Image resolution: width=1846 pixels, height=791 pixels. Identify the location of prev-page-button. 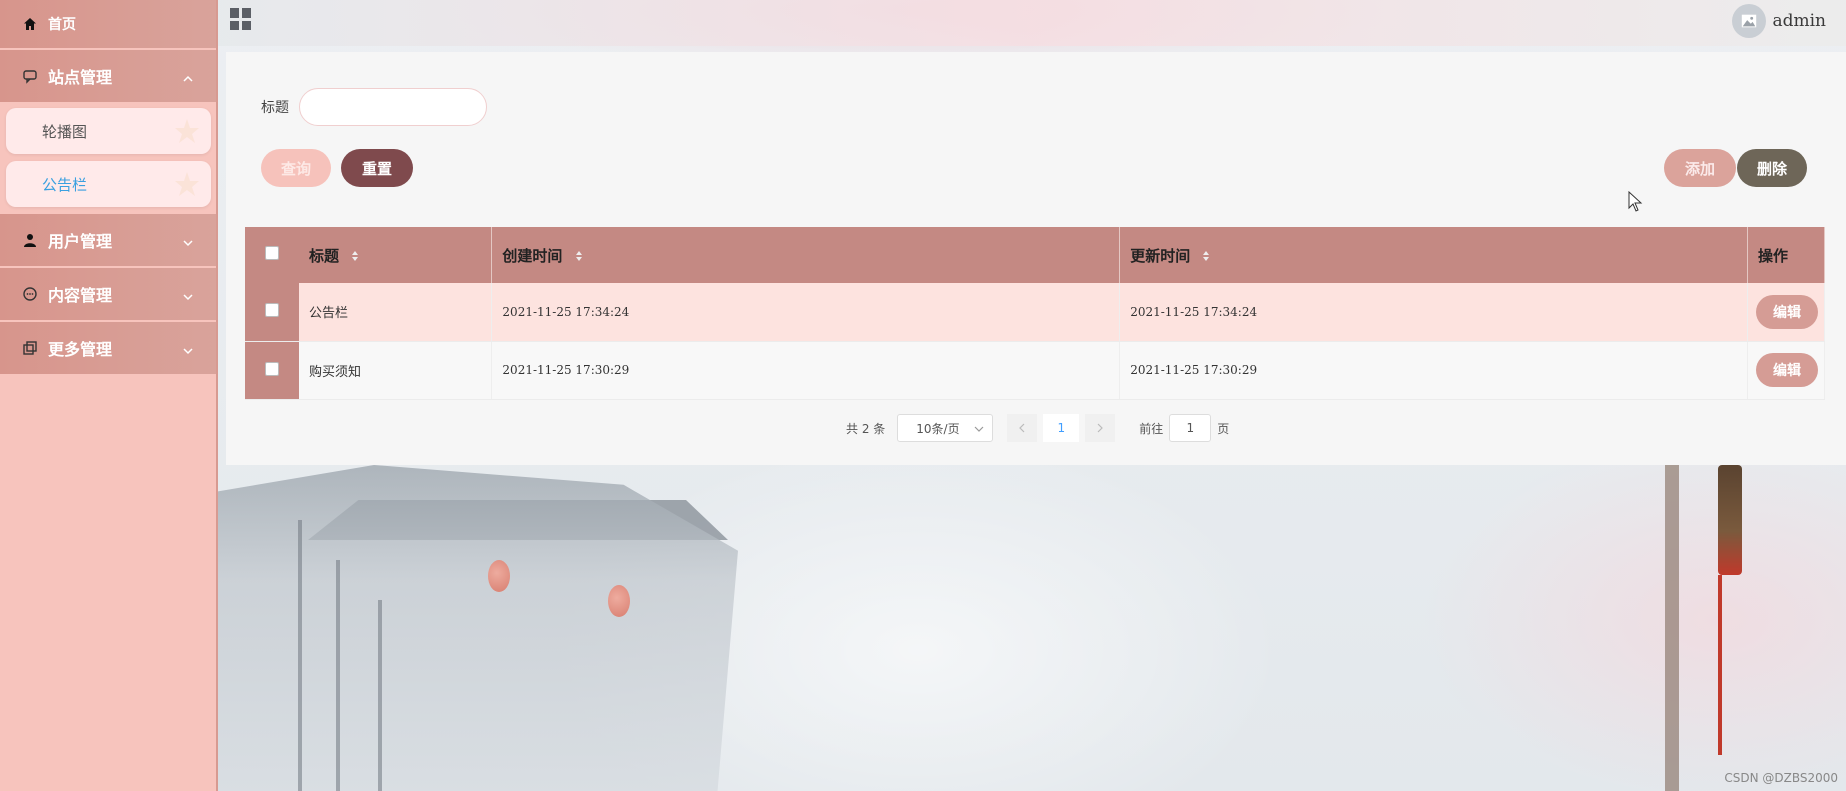
(1022, 428).